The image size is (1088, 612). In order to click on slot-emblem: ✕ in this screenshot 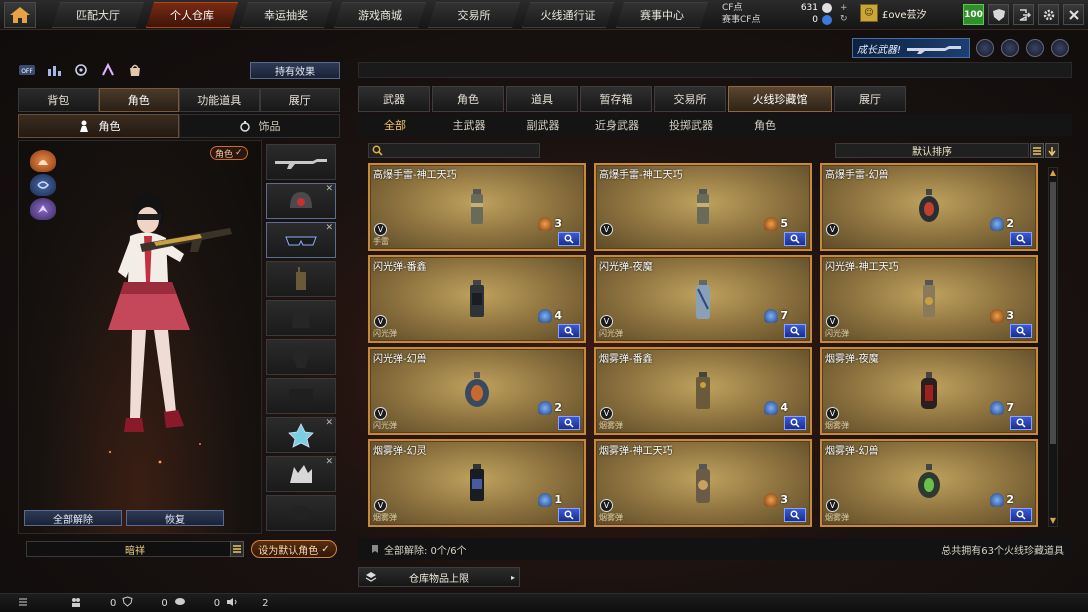, I will do `click(301, 435)`.